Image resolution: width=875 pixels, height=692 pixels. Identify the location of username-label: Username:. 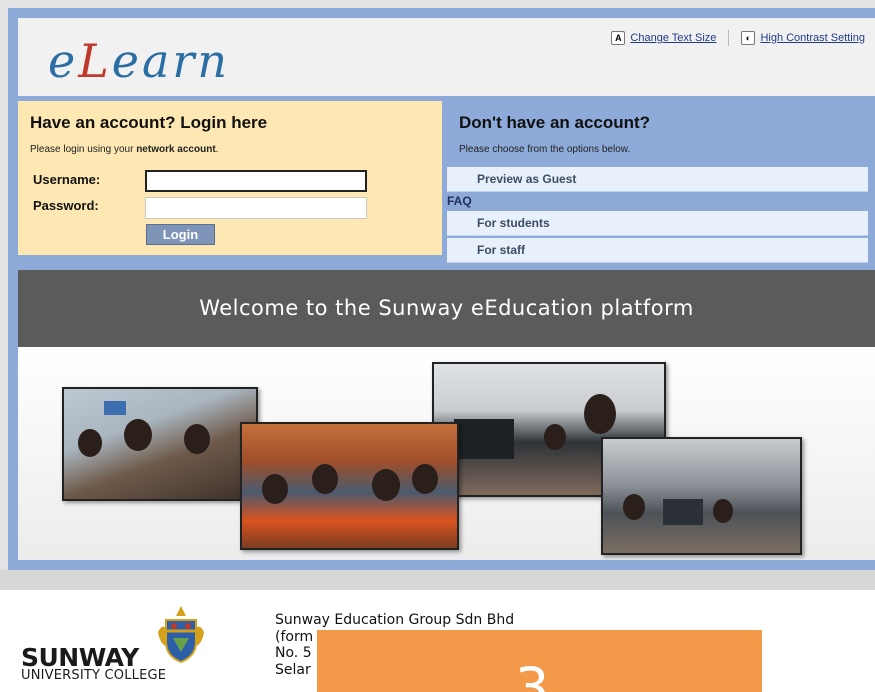
(67, 179).